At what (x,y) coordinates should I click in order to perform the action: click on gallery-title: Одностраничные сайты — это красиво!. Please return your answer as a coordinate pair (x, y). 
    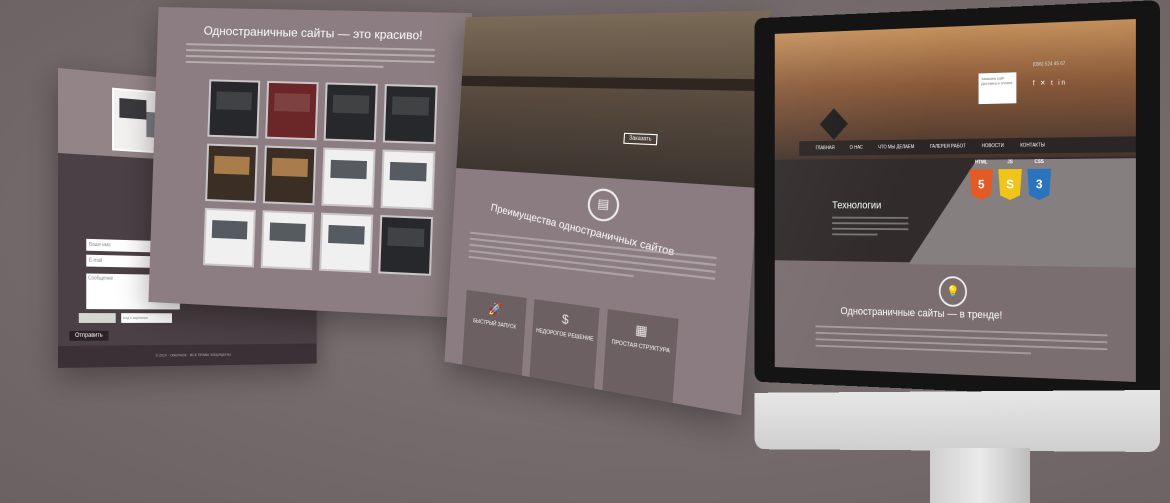
    Looking at the image, I should click on (313, 33).